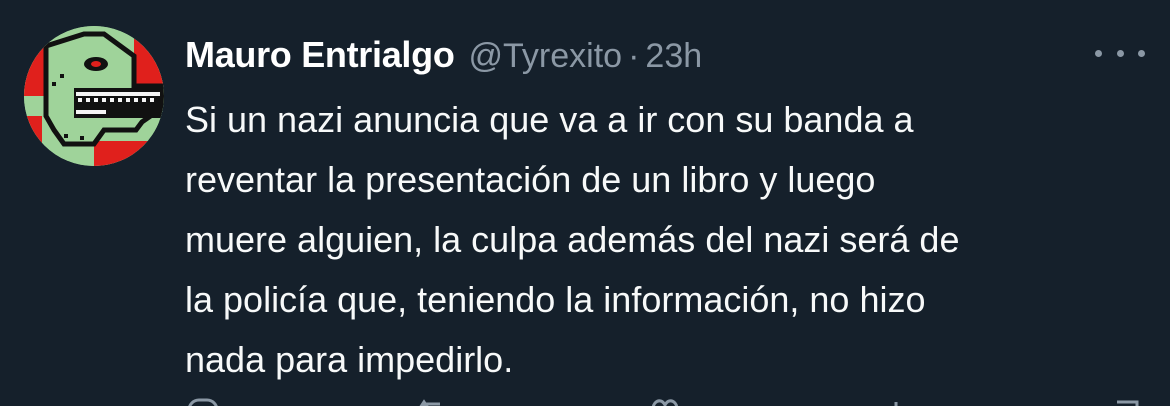 This screenshot has width=1170, height=406. I want to click on like-icon, so click(665, 400).